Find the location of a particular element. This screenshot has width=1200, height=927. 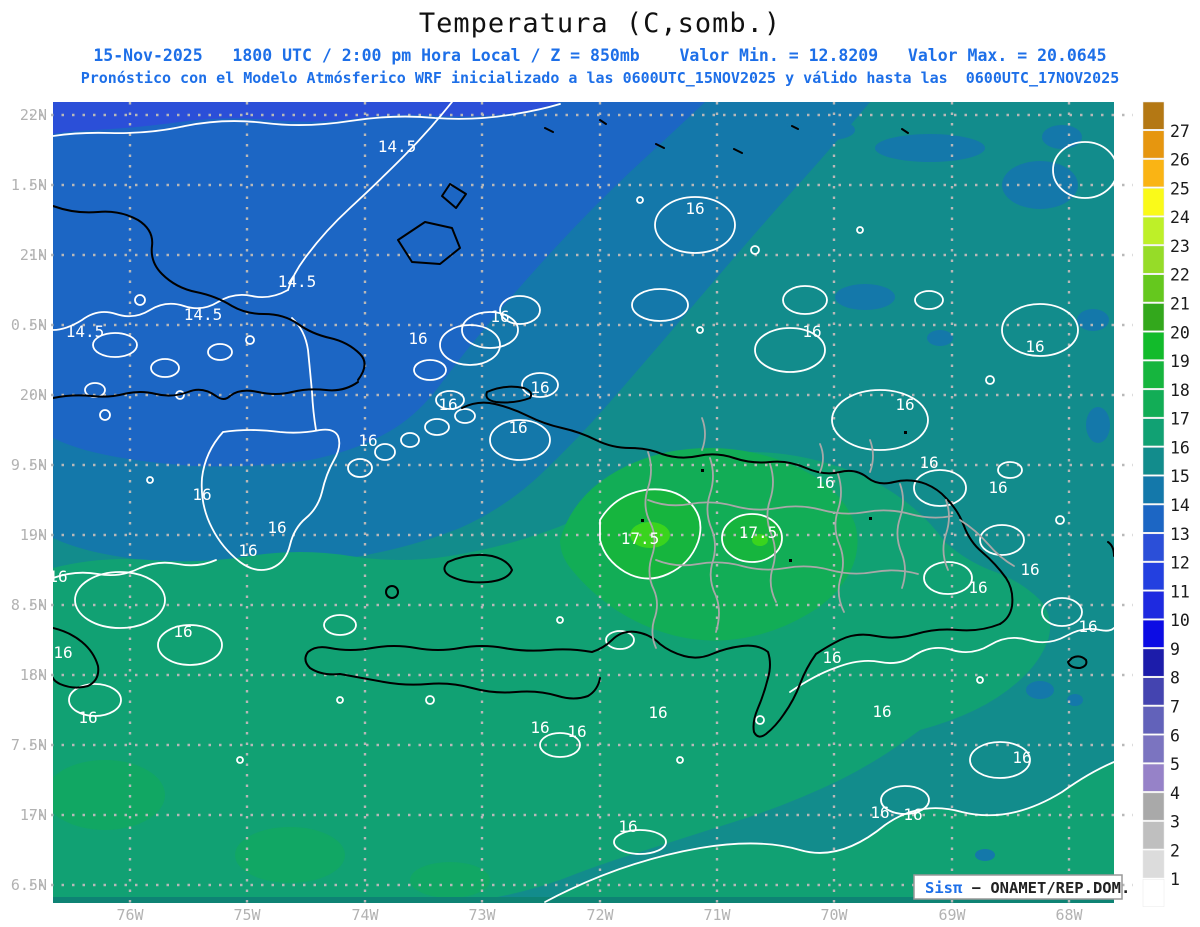

lat-tick-label: 21N is located at coordinates (33, 255).